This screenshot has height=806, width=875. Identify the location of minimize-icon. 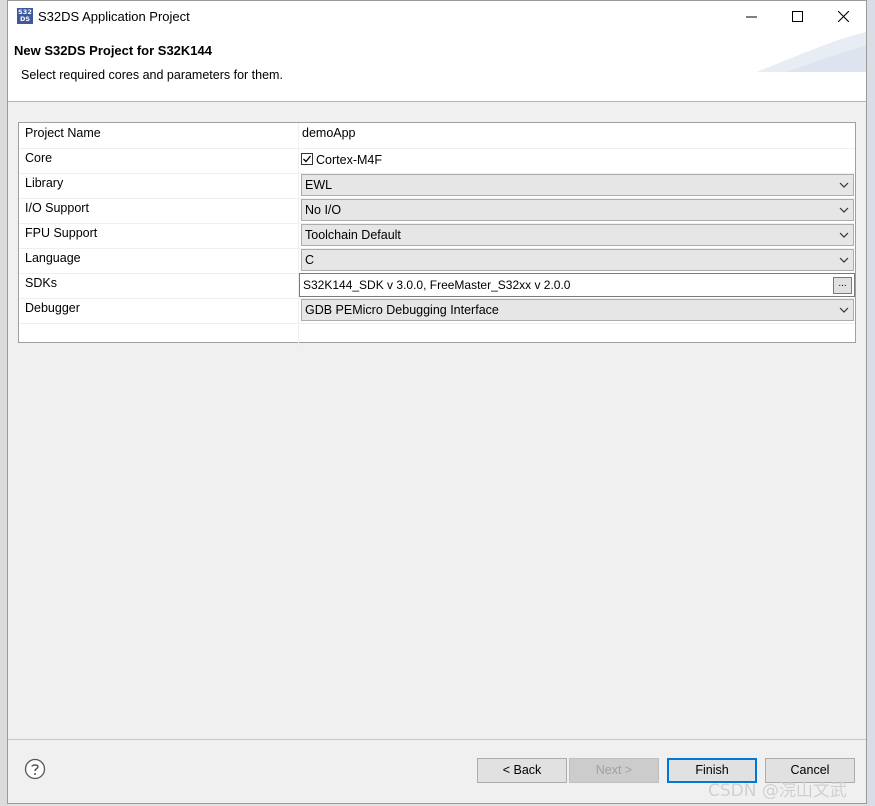
(751, 17).